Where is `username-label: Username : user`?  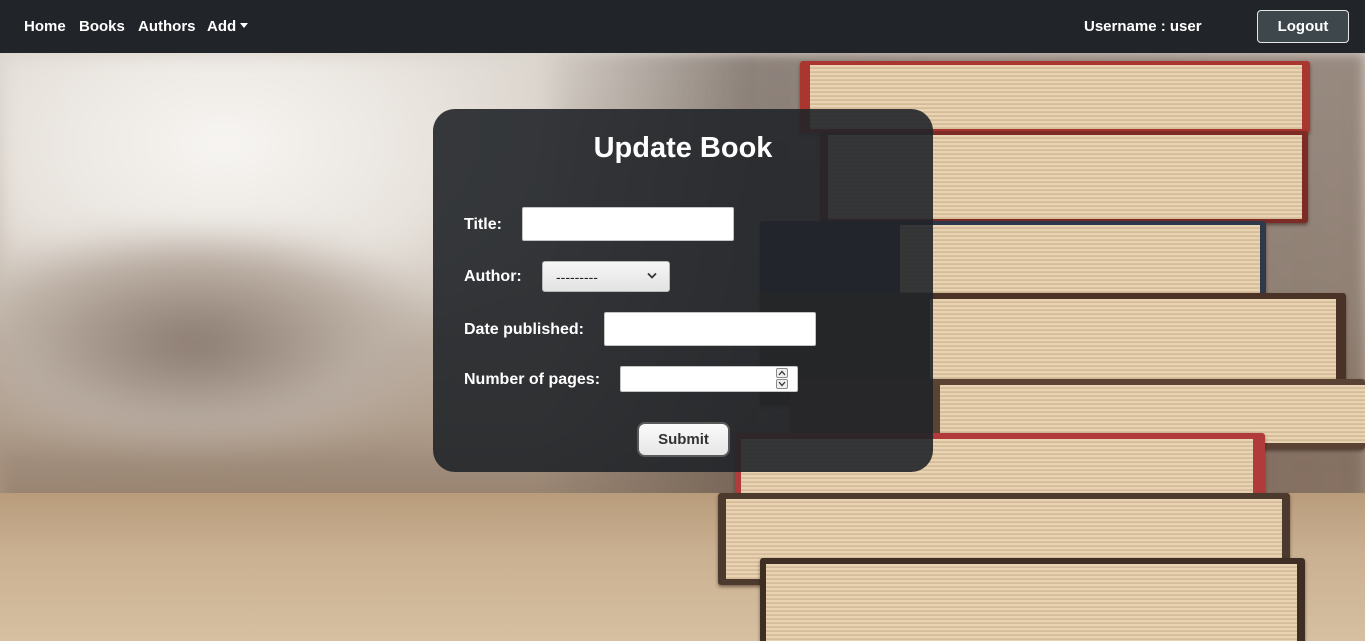
username-label: Username : user is located at coordinates (1143, 26).